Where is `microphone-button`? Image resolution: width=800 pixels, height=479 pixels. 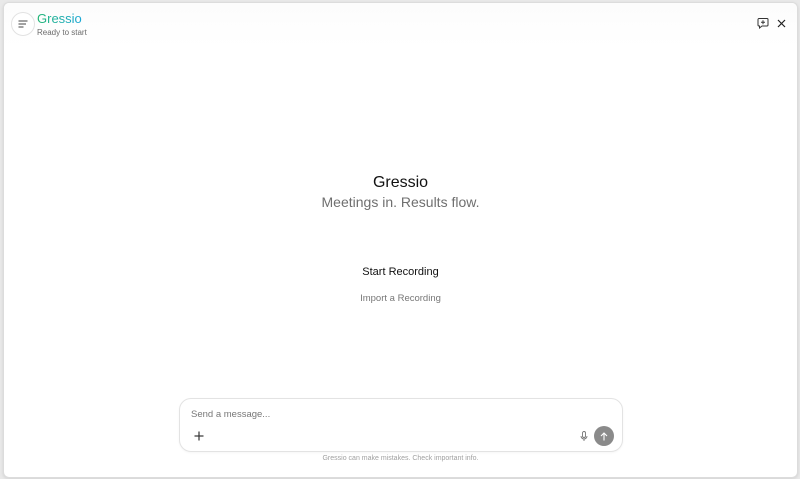 microphone-button is located at coordinates (584, 436).